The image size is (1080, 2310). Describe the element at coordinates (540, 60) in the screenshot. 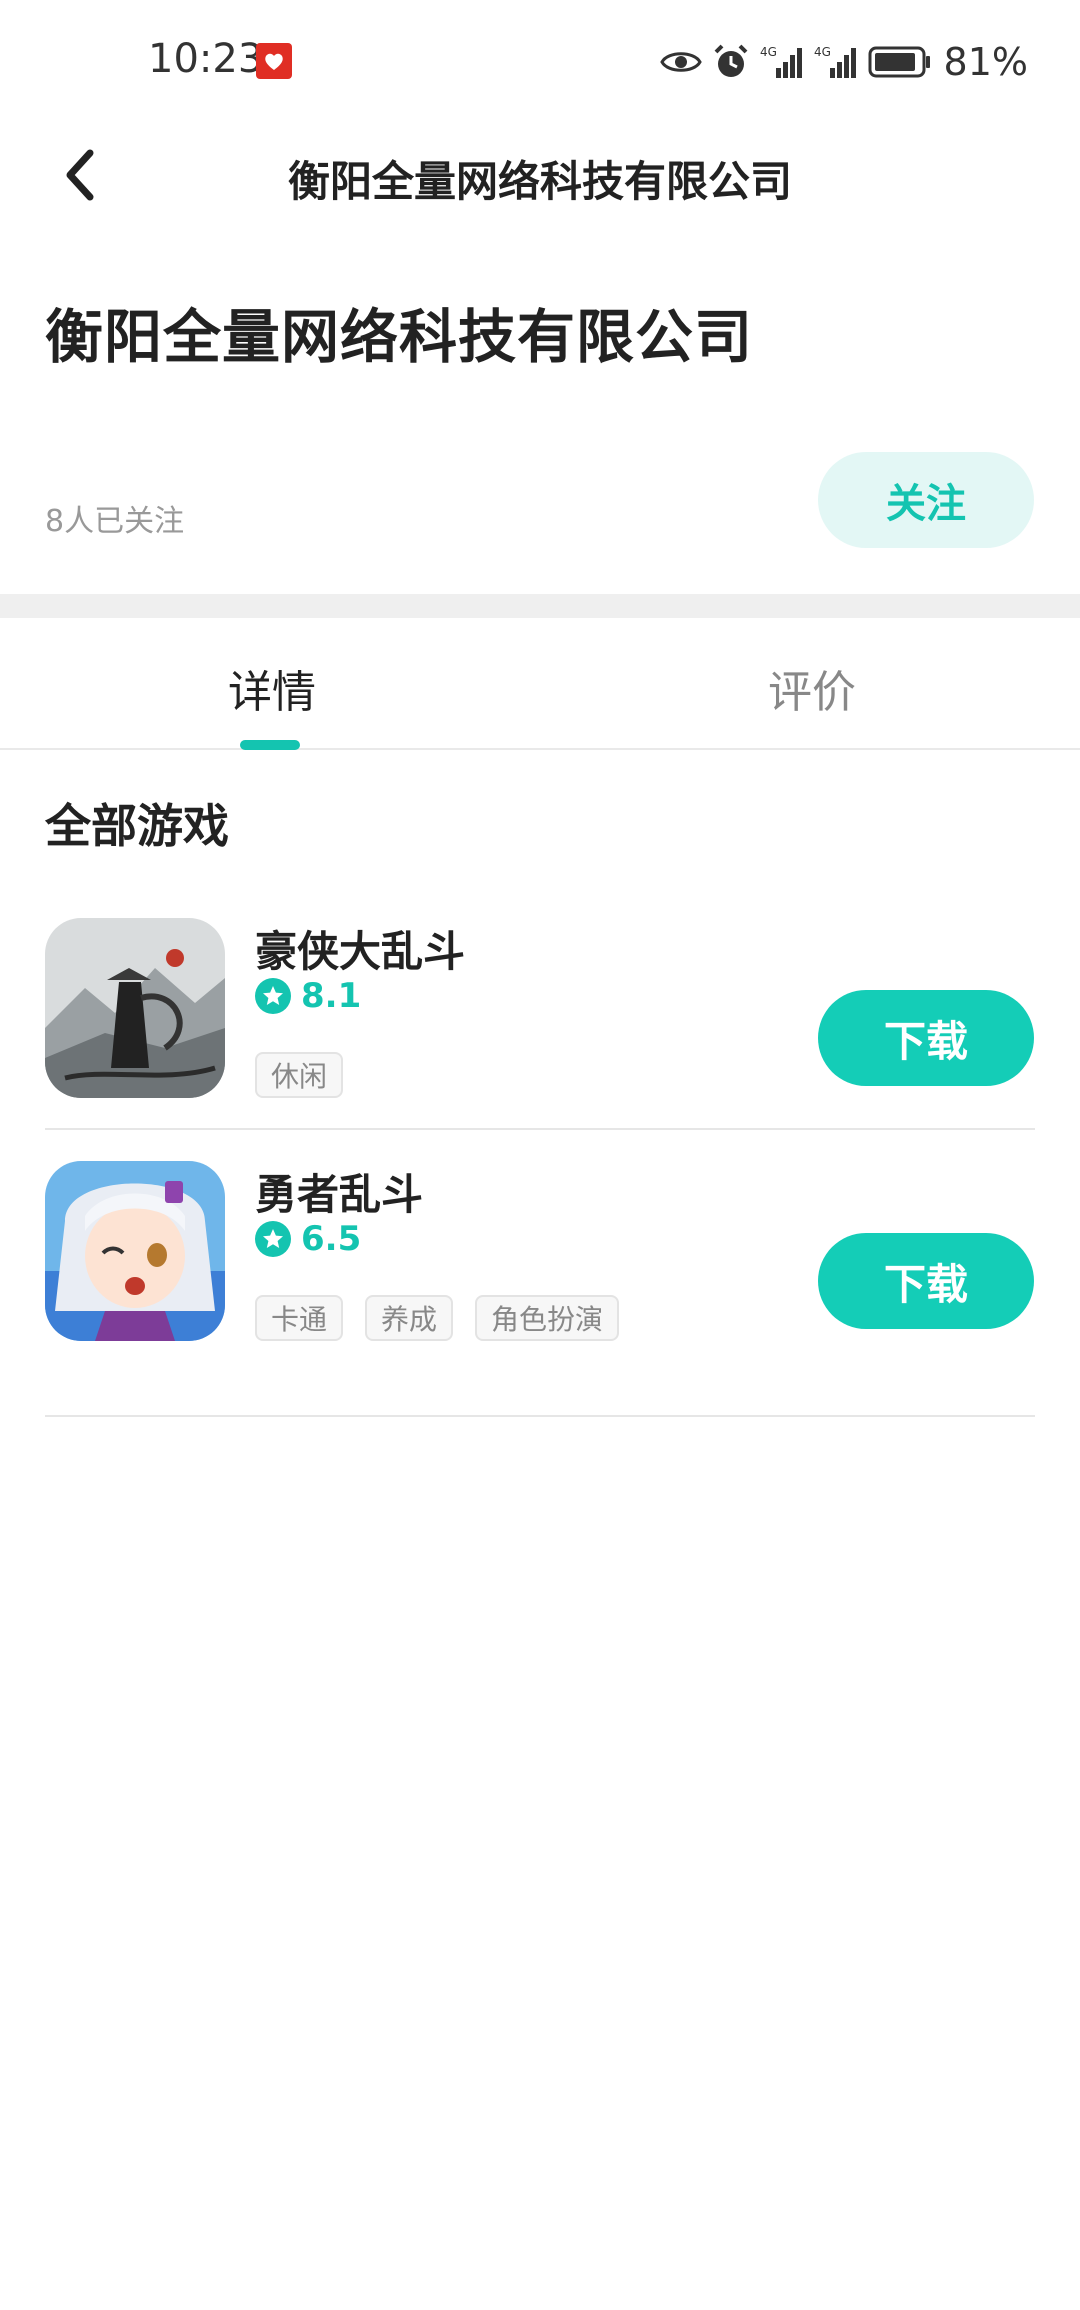

I see `status-bar: 10:23 4G 4G 81%` at that location.